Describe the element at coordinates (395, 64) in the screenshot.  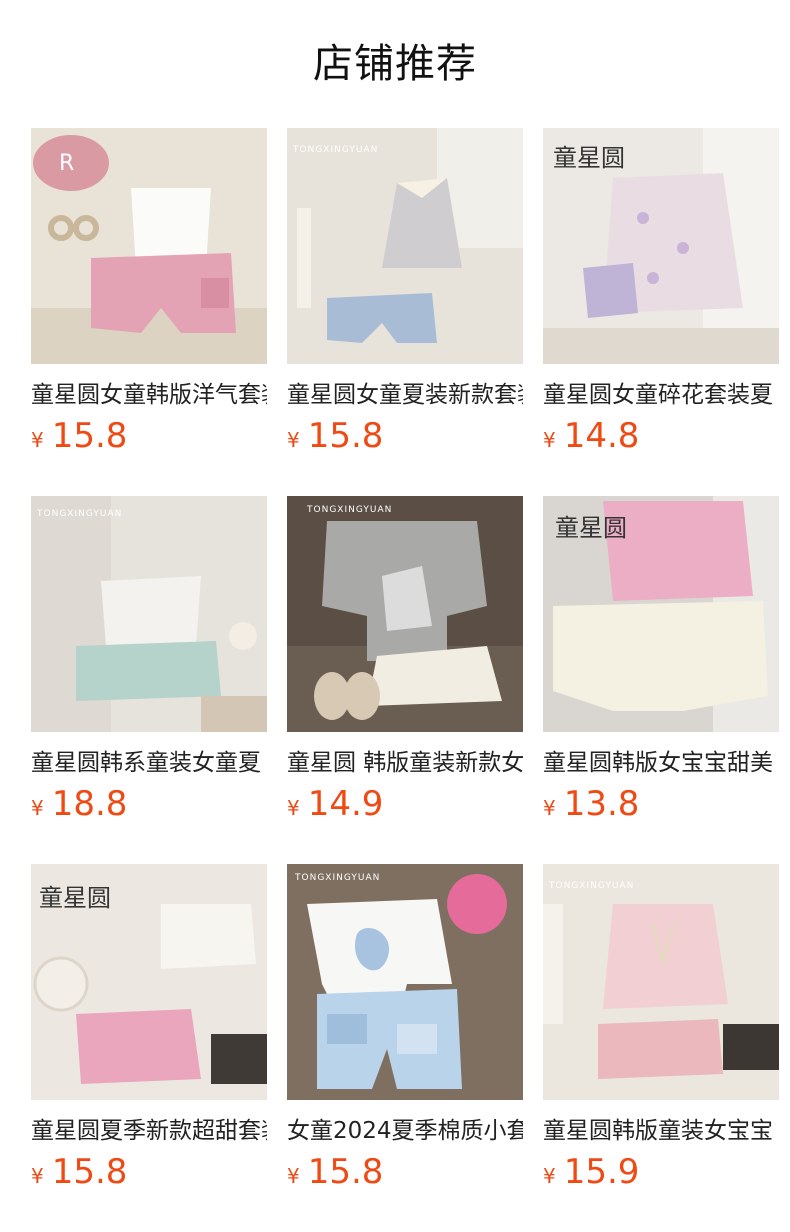
I see `section-title: 店铺推荐` at that location.